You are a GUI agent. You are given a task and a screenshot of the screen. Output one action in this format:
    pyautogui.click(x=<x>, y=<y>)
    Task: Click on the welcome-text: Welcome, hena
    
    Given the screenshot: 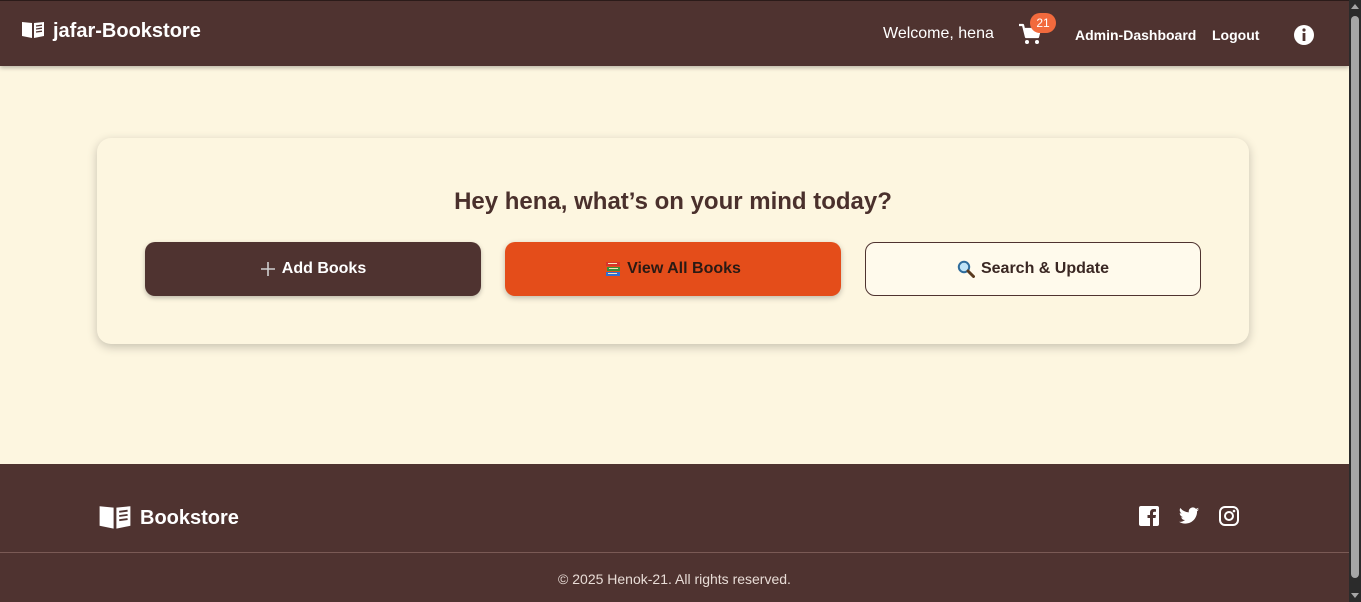 What is the action you would take?
    pyautogui.click(x=938, y=33)
    